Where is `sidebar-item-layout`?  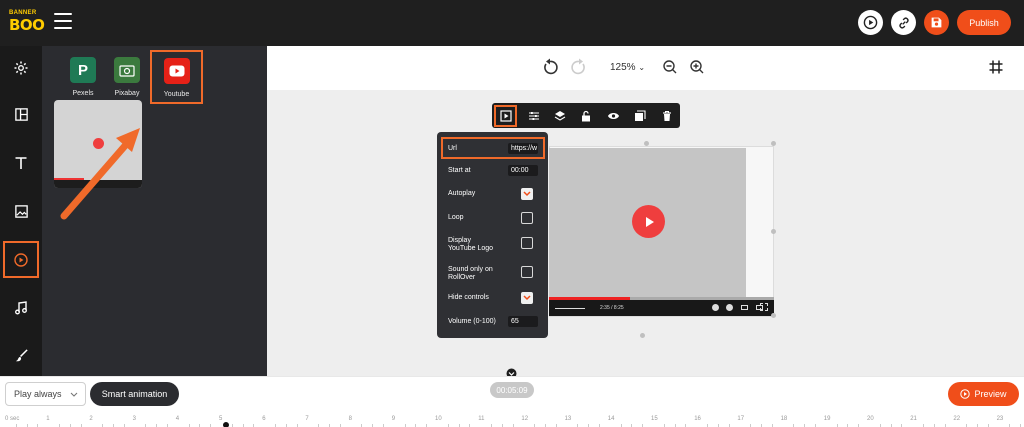
sidebar-item-layout is located at coordinates (21, 114).